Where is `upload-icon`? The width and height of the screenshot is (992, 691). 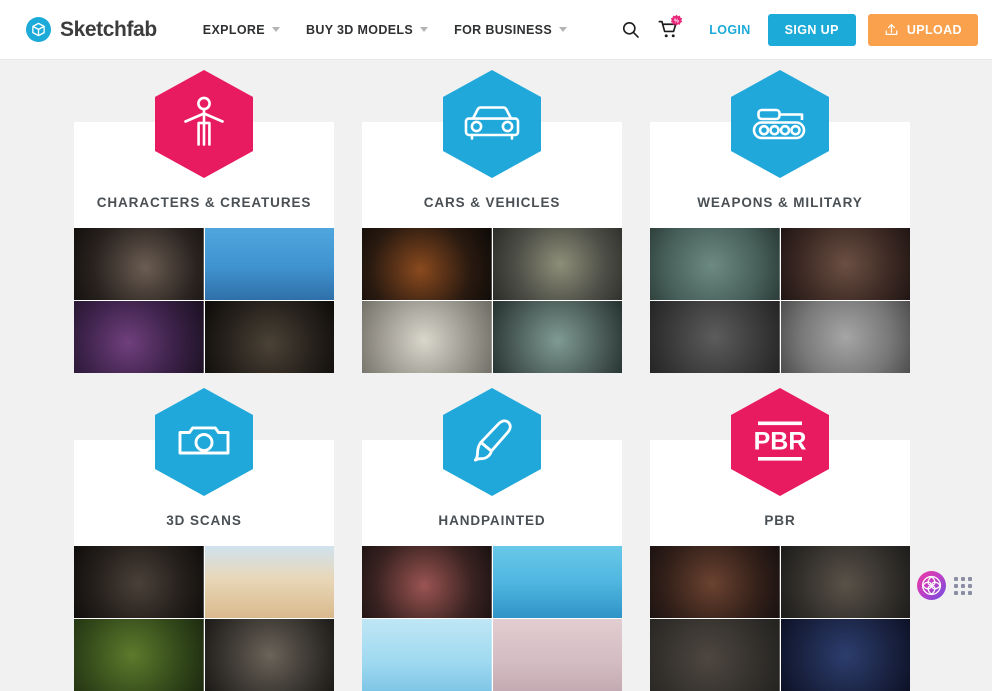 upload-icon is located at coordinates (891, 29).